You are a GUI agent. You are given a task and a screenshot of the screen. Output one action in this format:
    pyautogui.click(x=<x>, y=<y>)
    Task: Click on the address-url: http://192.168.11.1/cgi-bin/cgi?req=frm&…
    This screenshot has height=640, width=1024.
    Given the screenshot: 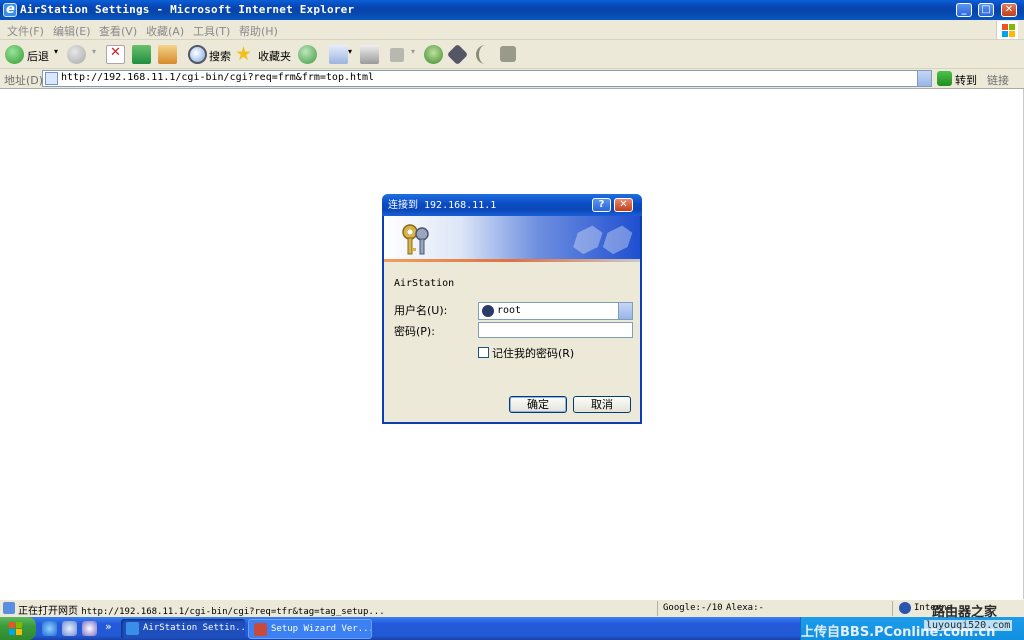 What is the action you would take?
    pyautogui.click(x=217, y=77)
    